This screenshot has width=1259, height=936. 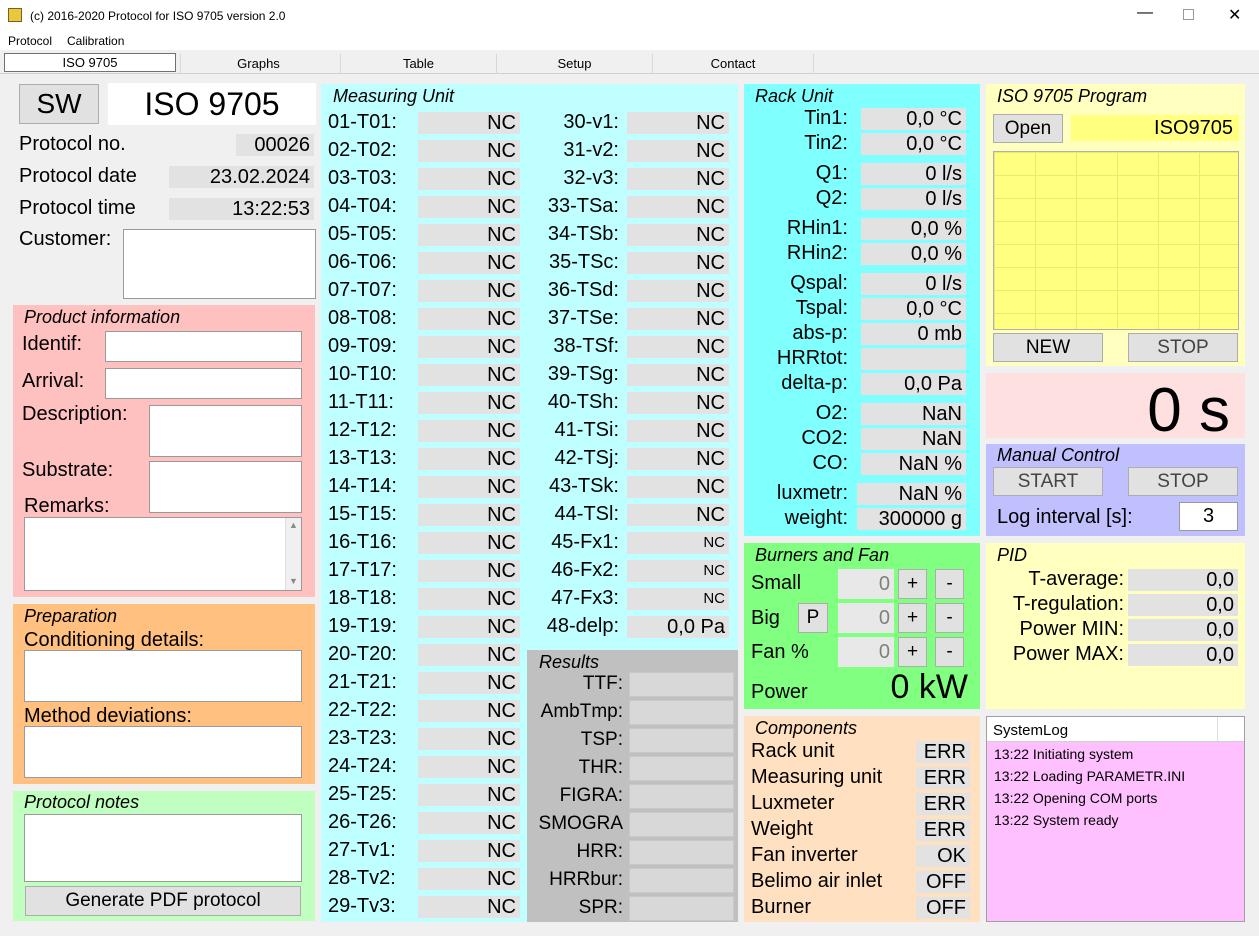 I want to click on tab-contact: Contact, so click(x=733, y=64).